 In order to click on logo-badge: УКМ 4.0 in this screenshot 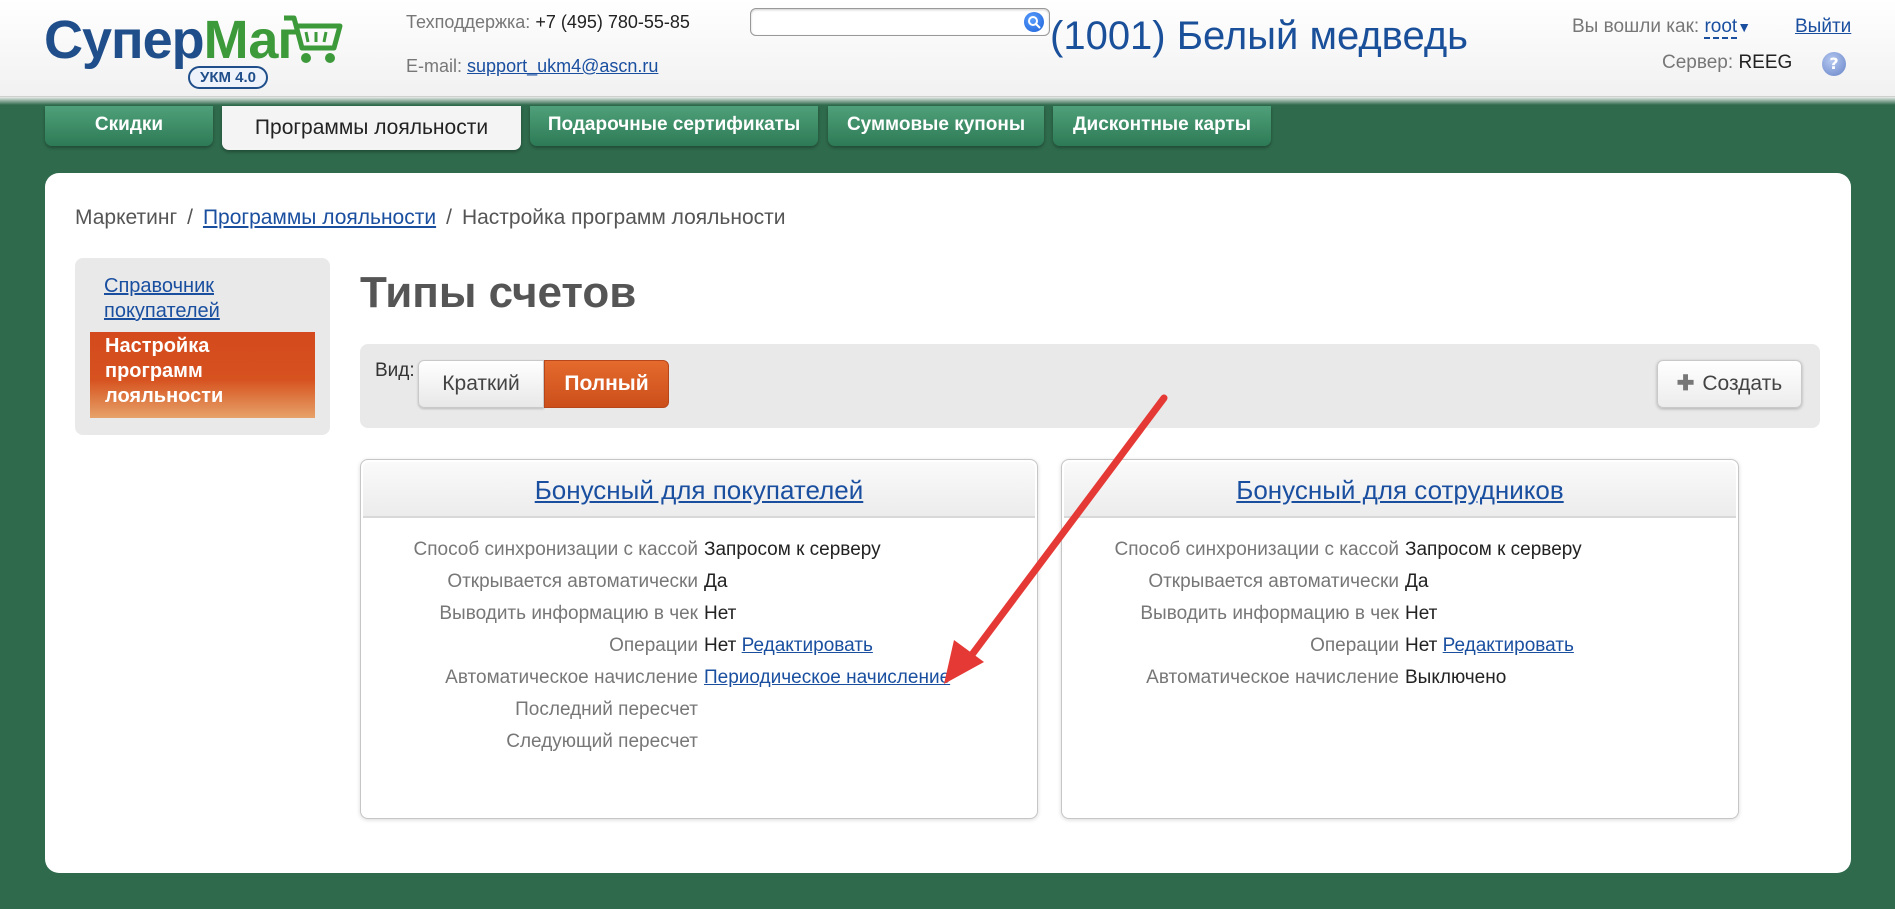, I will do `click(228, 77)`.